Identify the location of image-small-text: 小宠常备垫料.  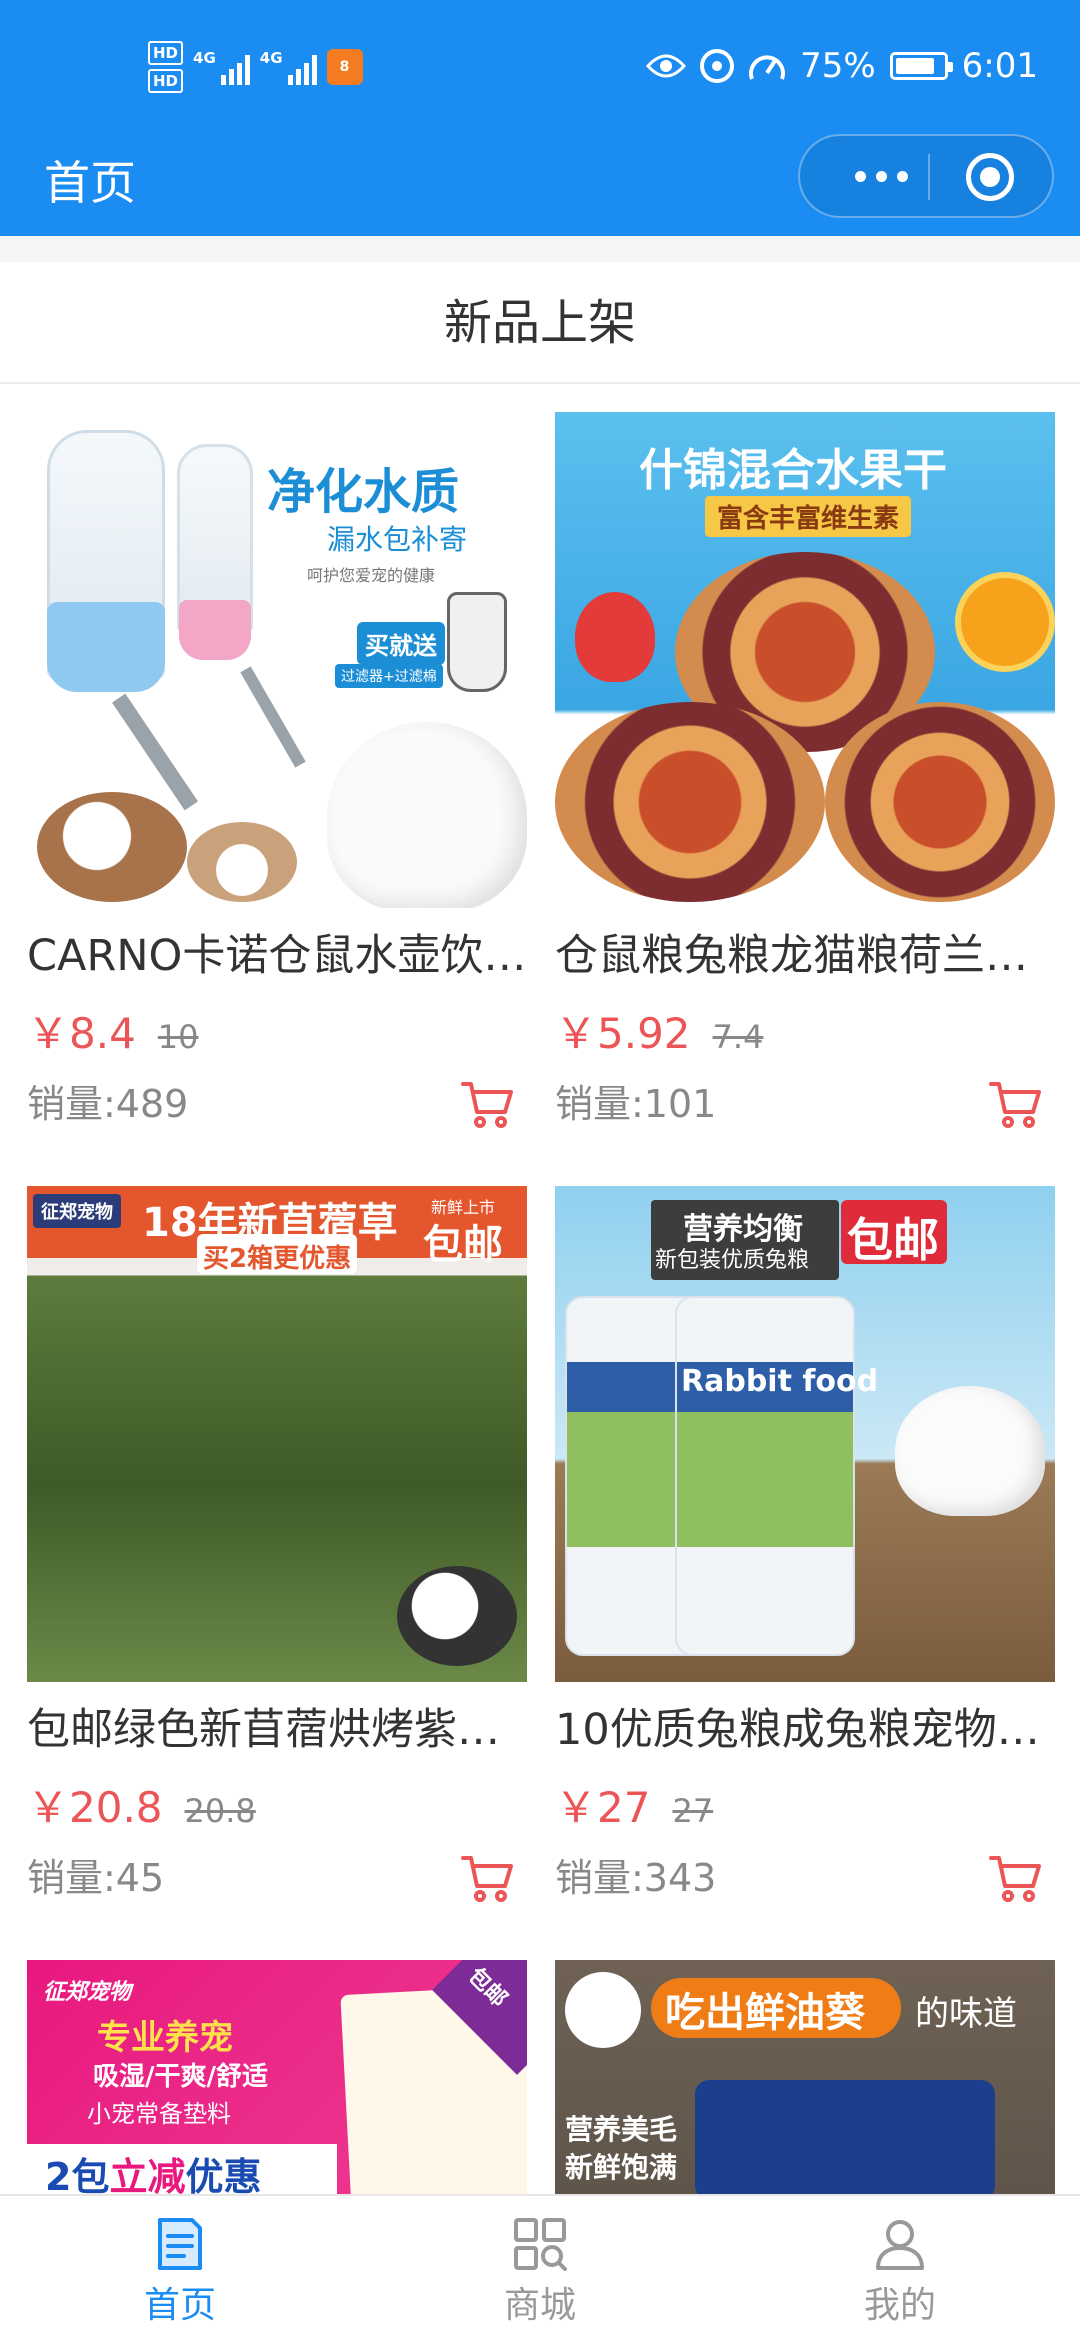
(159, 2114).